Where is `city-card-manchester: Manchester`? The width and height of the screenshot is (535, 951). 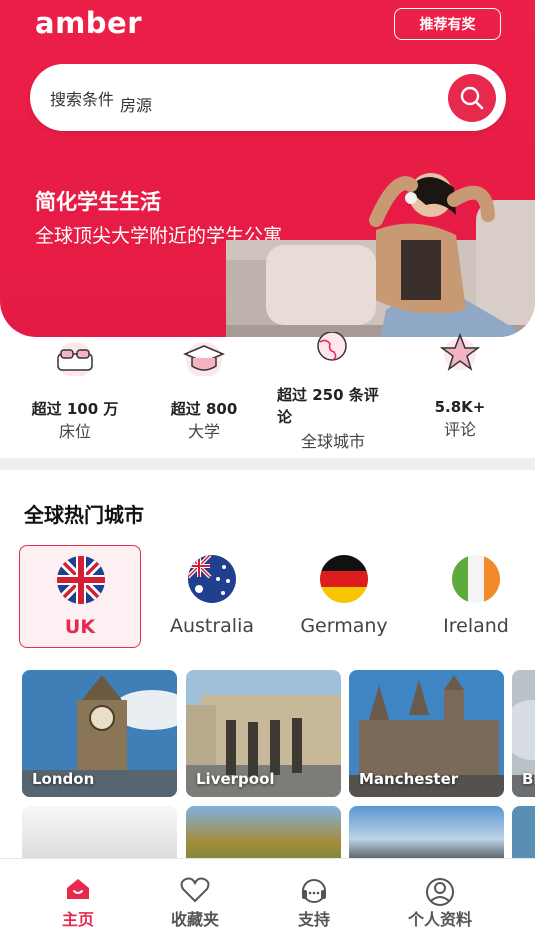
city-card-manchester: Manchester is located at coordinates (426, 733).